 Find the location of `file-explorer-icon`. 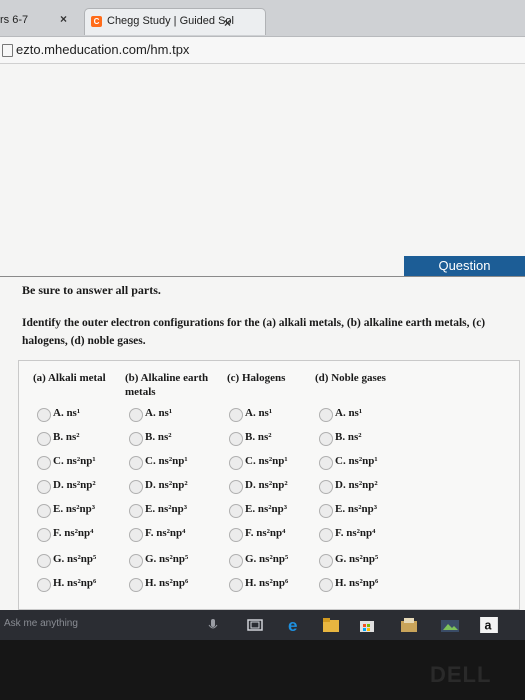

file-explorer-icon is located at coordinates (331, 625).